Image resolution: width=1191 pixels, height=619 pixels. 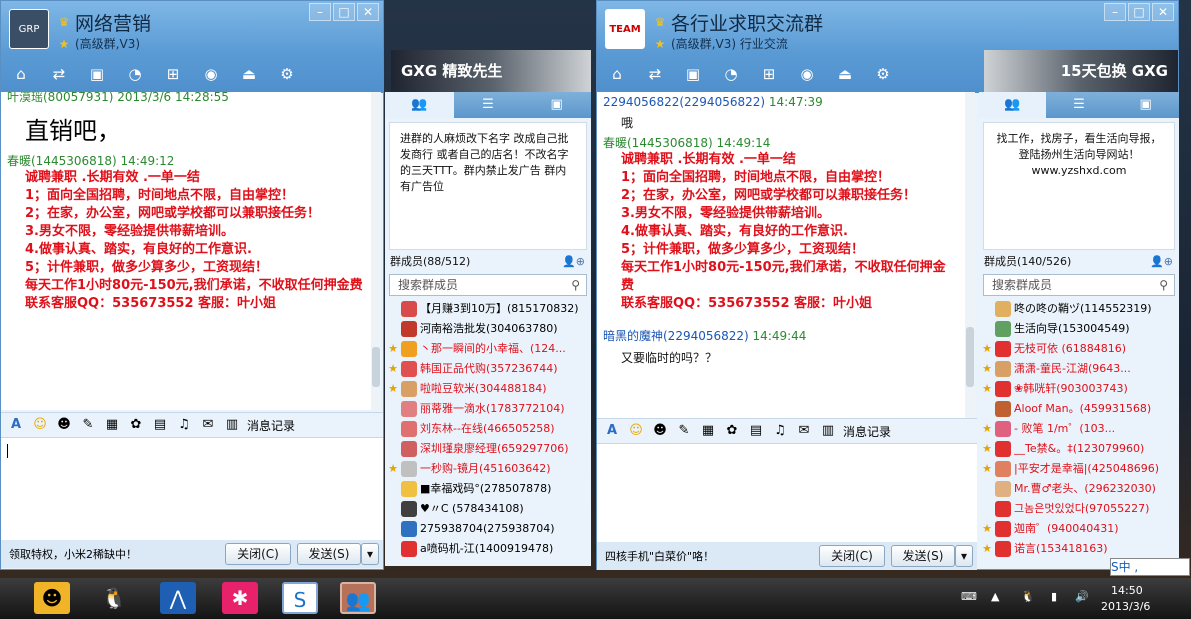 I want to click on member-item: ★ 啦啦豆软米(304488184), so click(x=488, y=389).